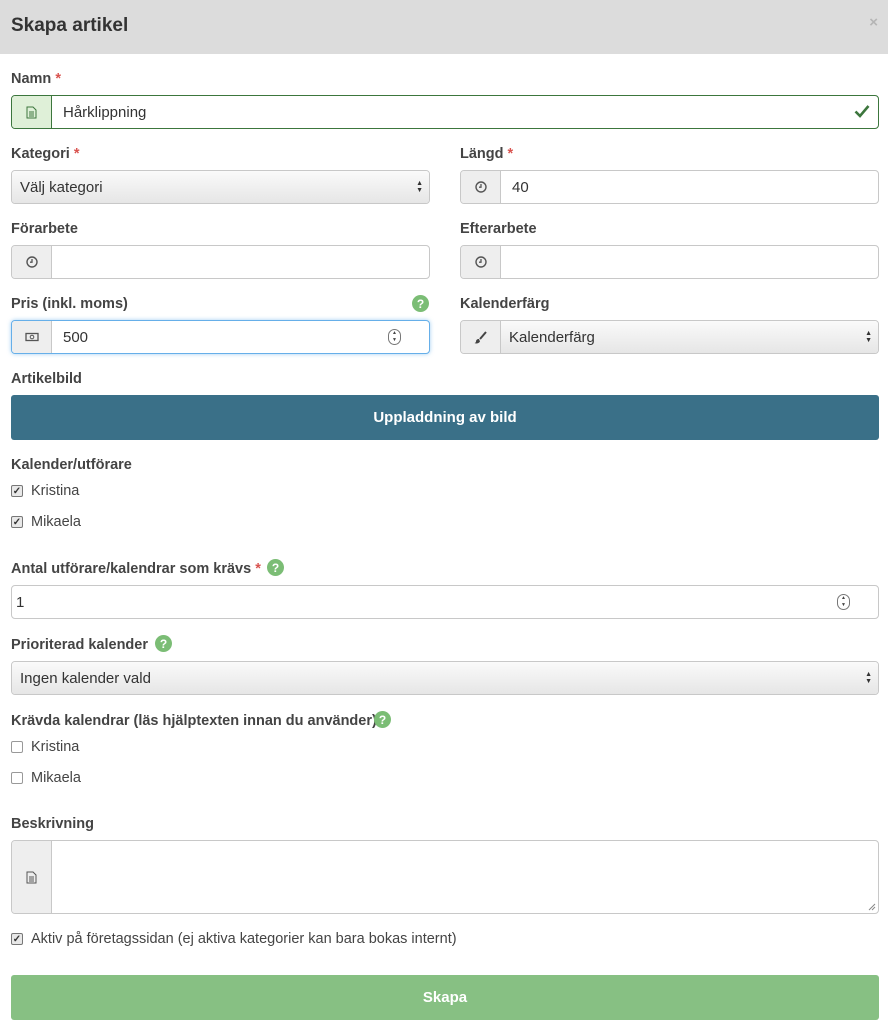  I want to click on category-select: Välj kategori ▲ ▼, so click(220, 187).